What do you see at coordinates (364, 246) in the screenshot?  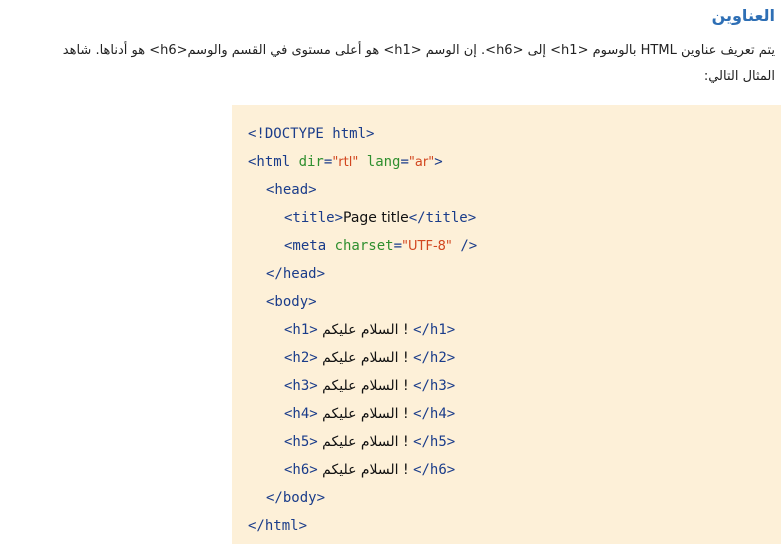 I see `charset-attribute: charset` at bounding box center [364, 246].